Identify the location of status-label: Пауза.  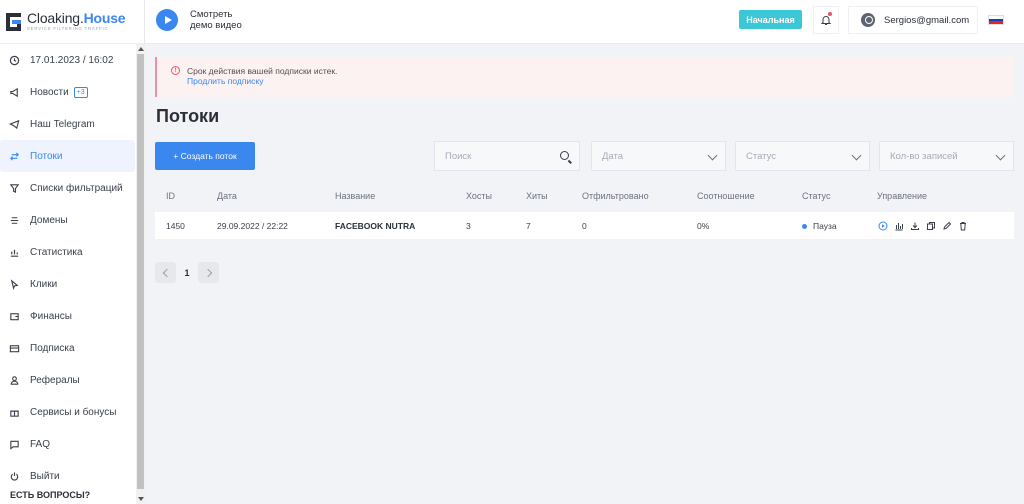
(825, 226).